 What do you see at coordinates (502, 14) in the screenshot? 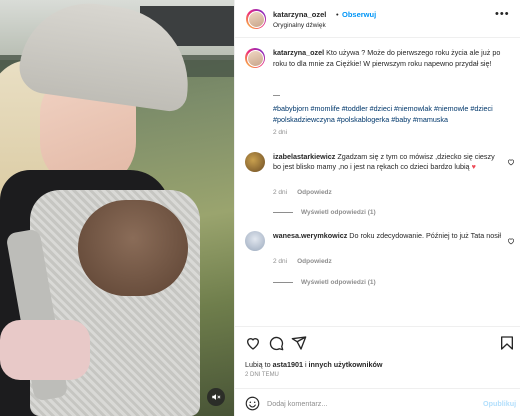
I see `more-icon: •••` at bounding box center [502, 14].